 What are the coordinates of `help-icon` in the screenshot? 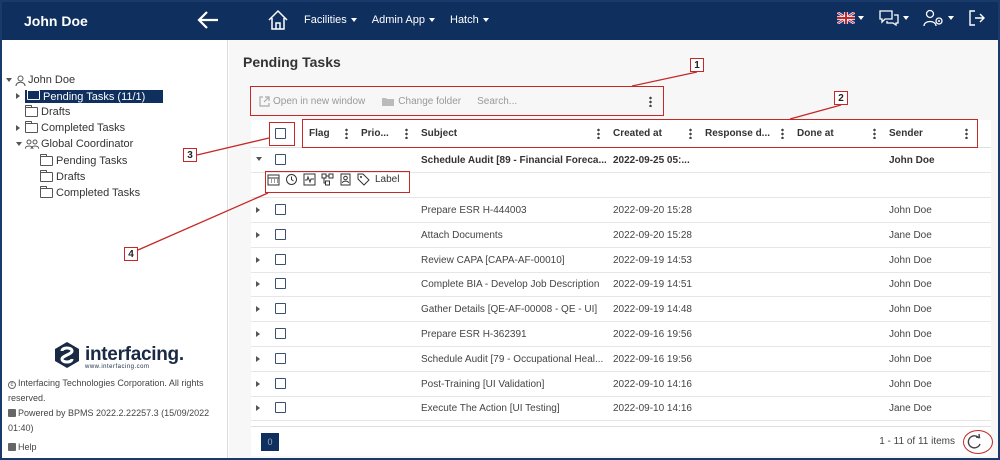 It's located at (12, 447).